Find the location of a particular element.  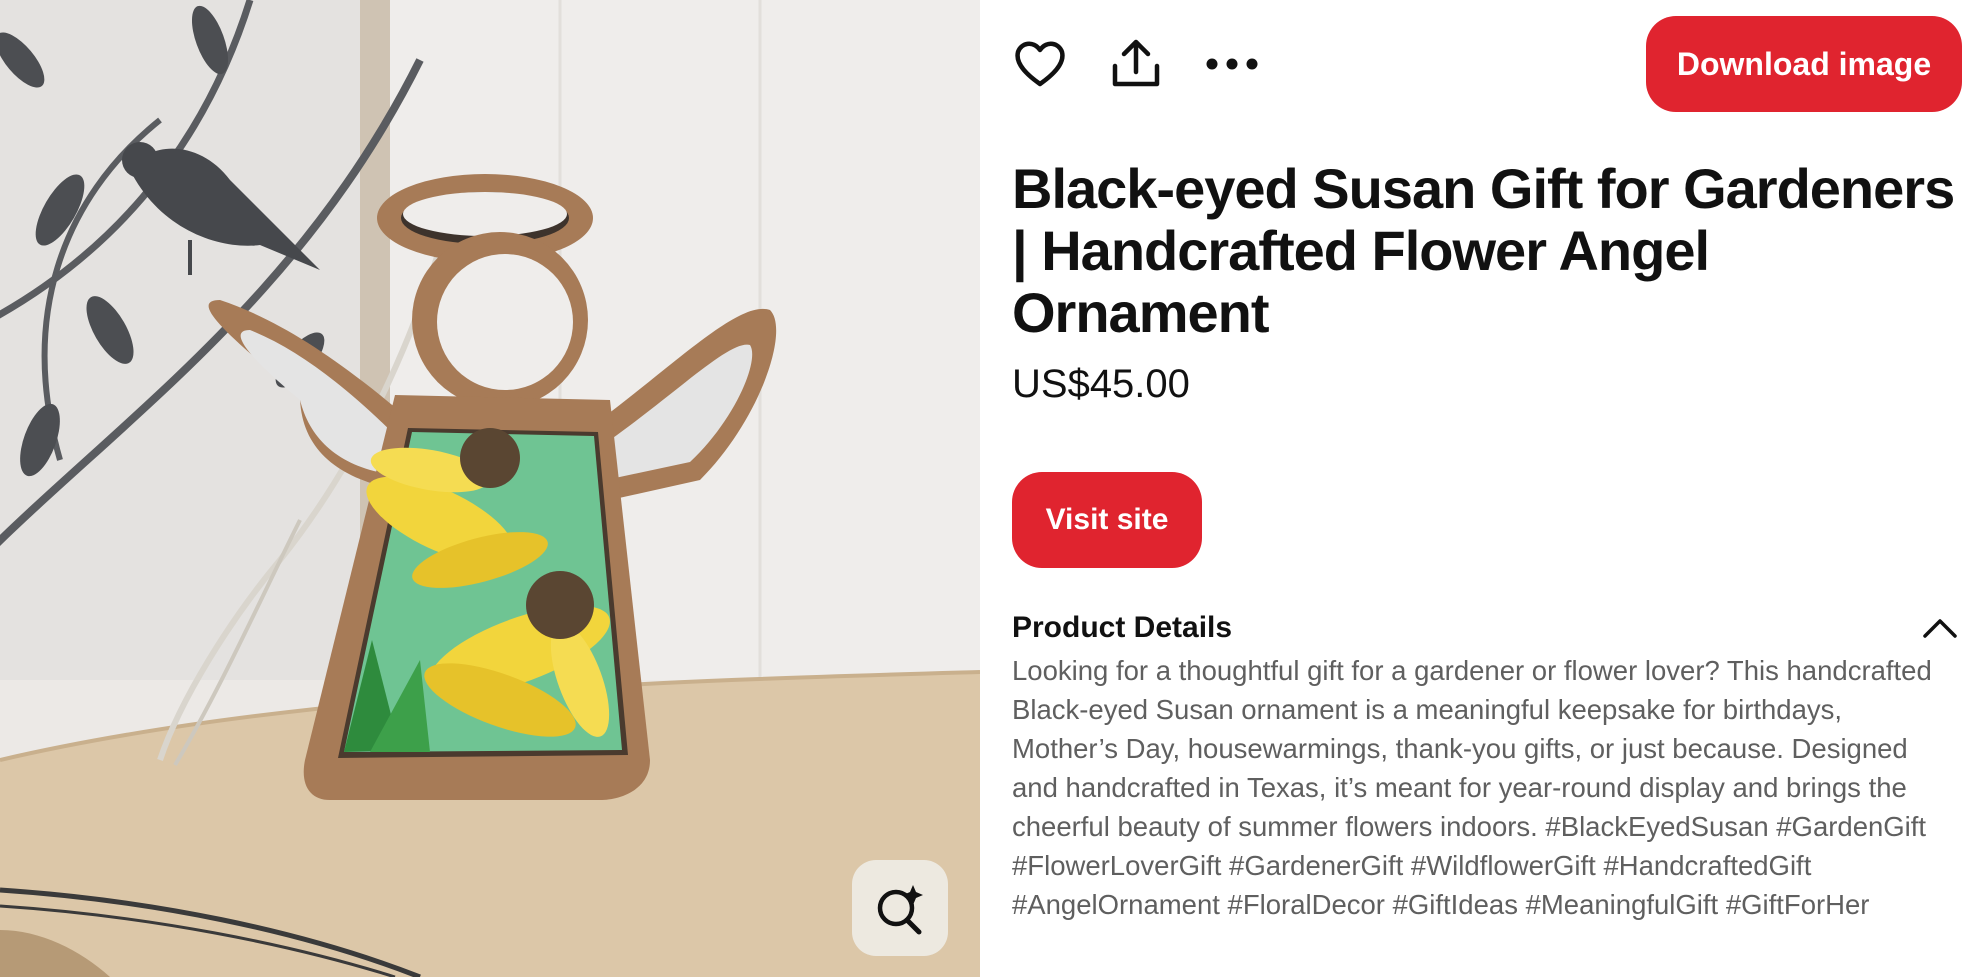

chevron-up-icon is located at coordinates (1940, 628).